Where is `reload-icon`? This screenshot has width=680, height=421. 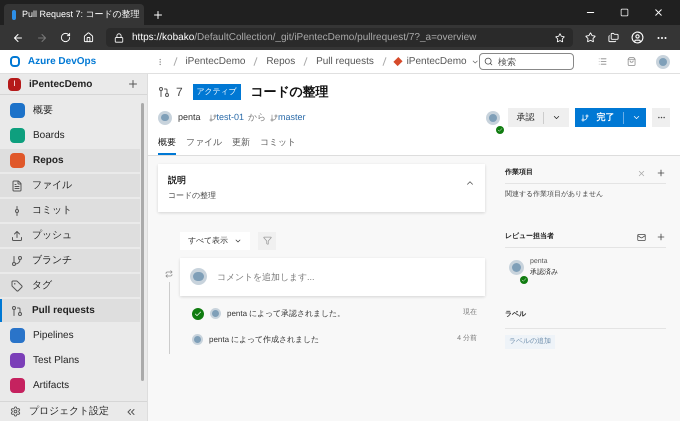 reload-icon is located at coordinates (65, 37).